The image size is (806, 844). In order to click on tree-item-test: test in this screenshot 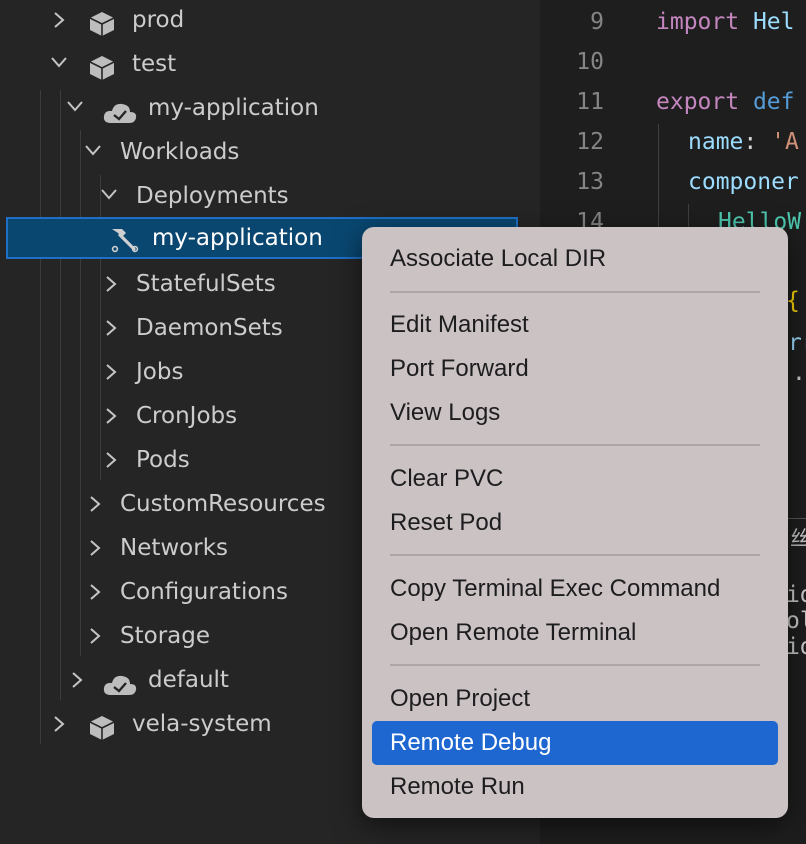, I will do `click(259, 64)`.